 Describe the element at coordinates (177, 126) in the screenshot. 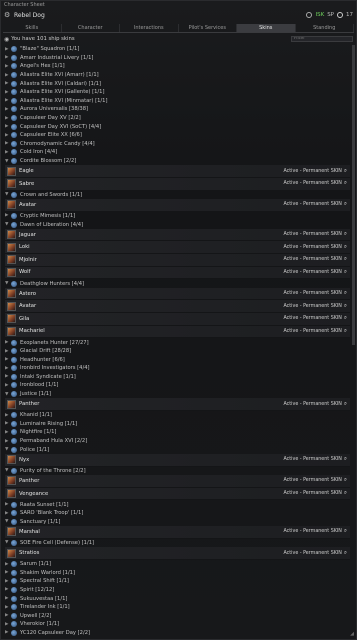

I see `skin-group: ▶ Capsuleer Day XVI (SoCT) [4/4]` at that location.